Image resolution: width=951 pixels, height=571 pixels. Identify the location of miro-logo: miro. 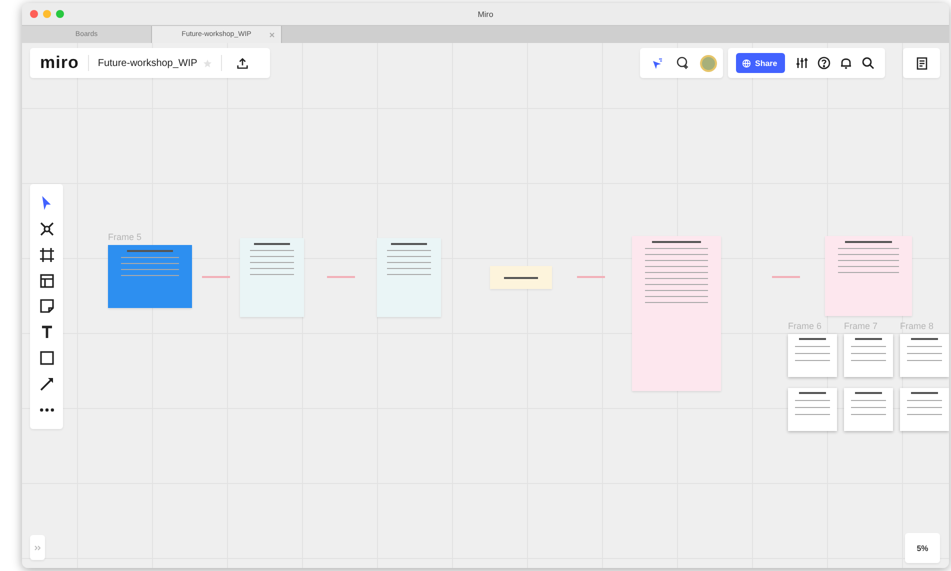
(59, 63).